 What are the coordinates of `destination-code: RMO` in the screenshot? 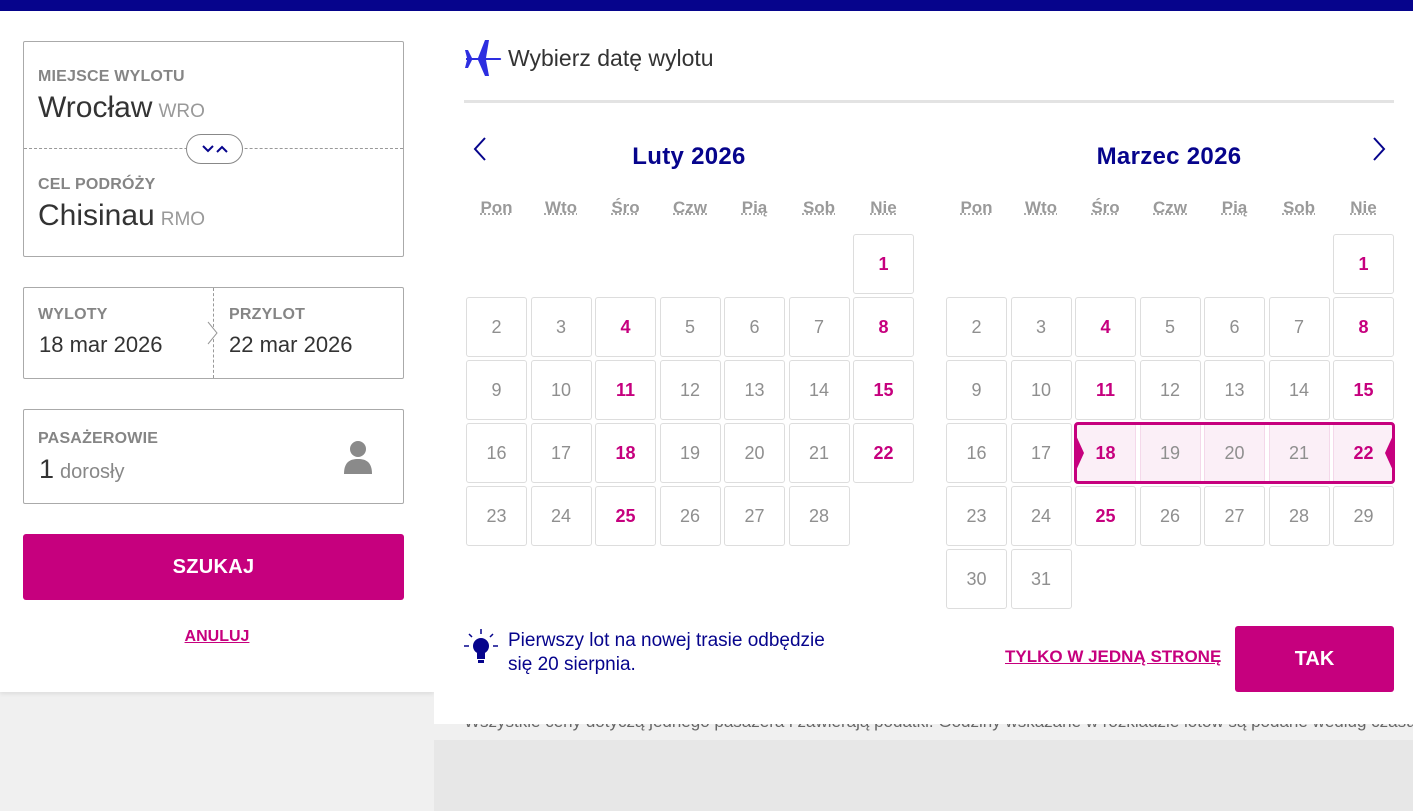 It's located at (183, 219).